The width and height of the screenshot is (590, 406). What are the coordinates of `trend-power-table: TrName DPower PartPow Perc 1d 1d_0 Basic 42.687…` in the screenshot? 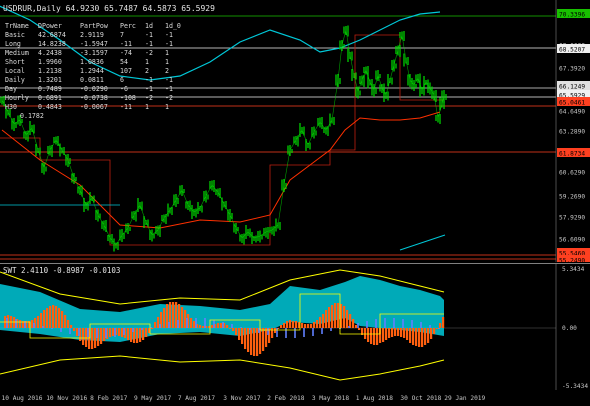 It's located at (93, 71).